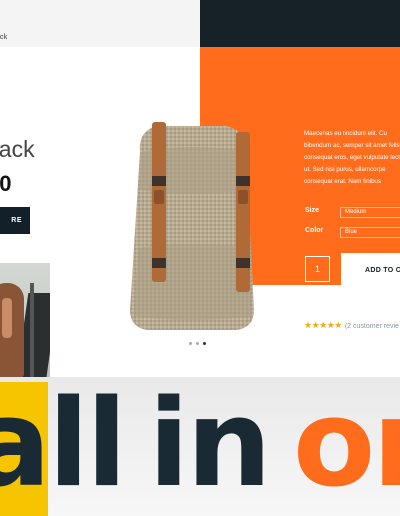 This screenshot has height=516, width=400. I want to click on carousel-dot-active, so click(204, 343).